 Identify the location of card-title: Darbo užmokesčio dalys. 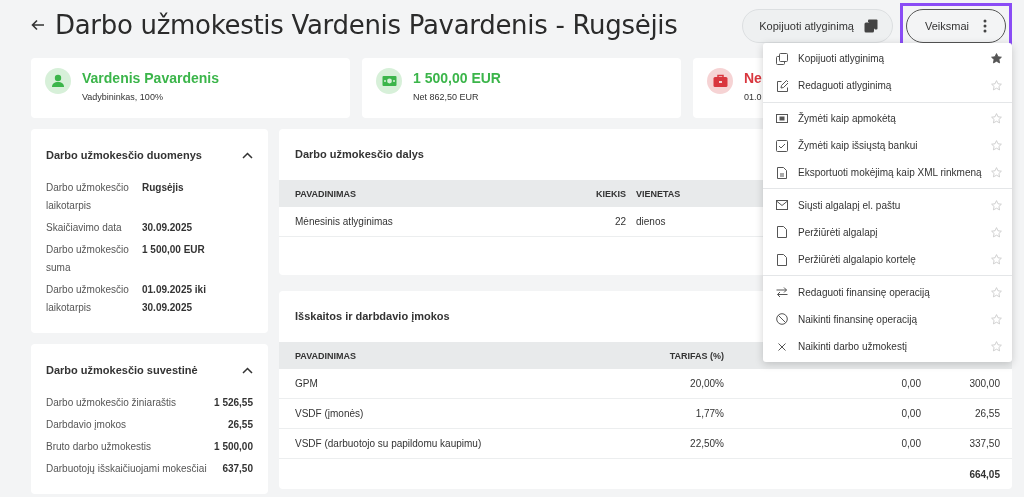
(359, 154).